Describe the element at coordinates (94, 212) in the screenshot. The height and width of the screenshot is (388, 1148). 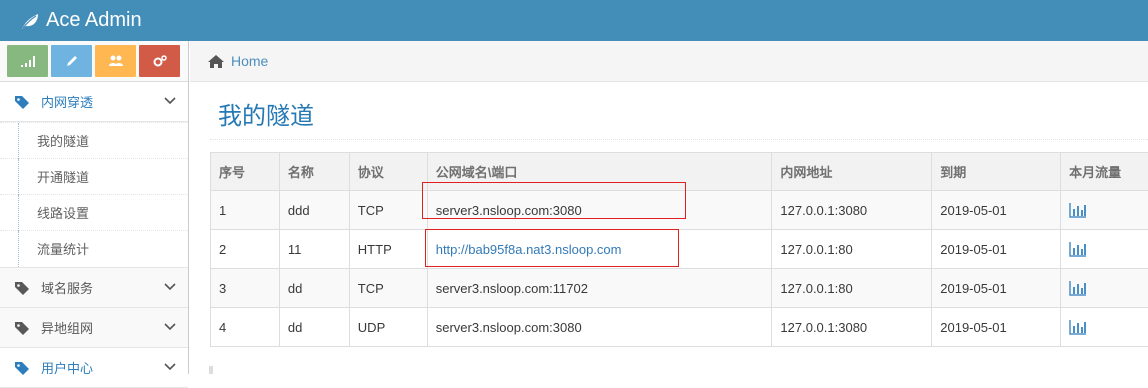
I see `submenu-item-line-settings: 线路设置` at that location.